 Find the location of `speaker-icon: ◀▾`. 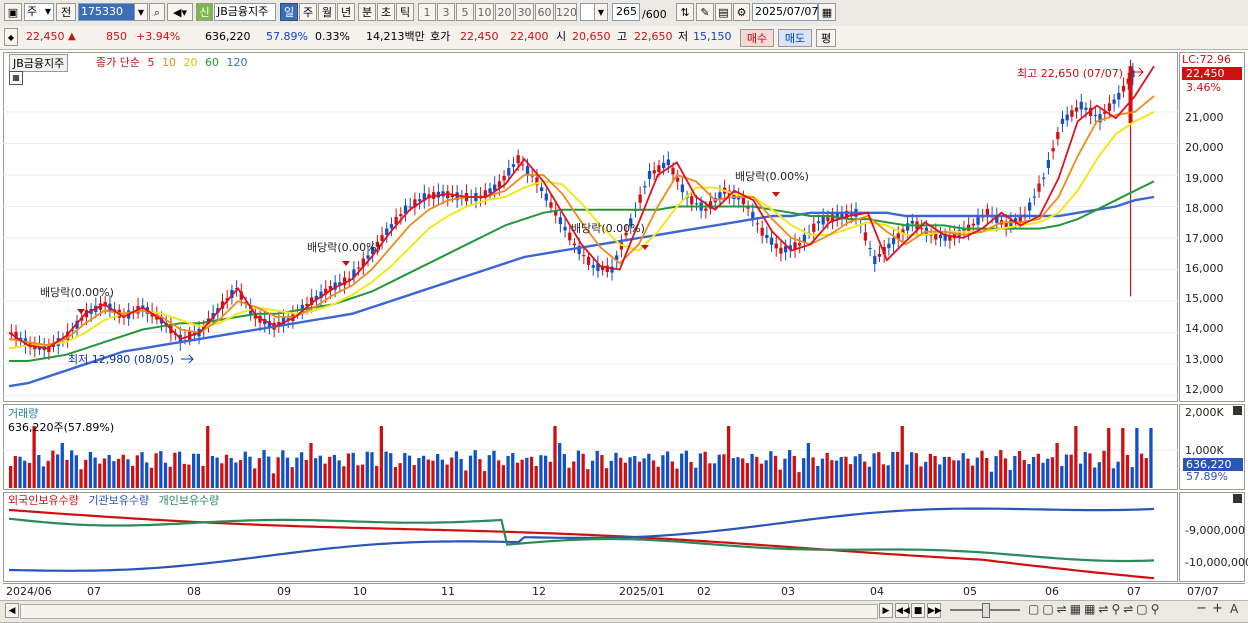

speaker-icon: ◀▾ is located at coordinates (180, 12).